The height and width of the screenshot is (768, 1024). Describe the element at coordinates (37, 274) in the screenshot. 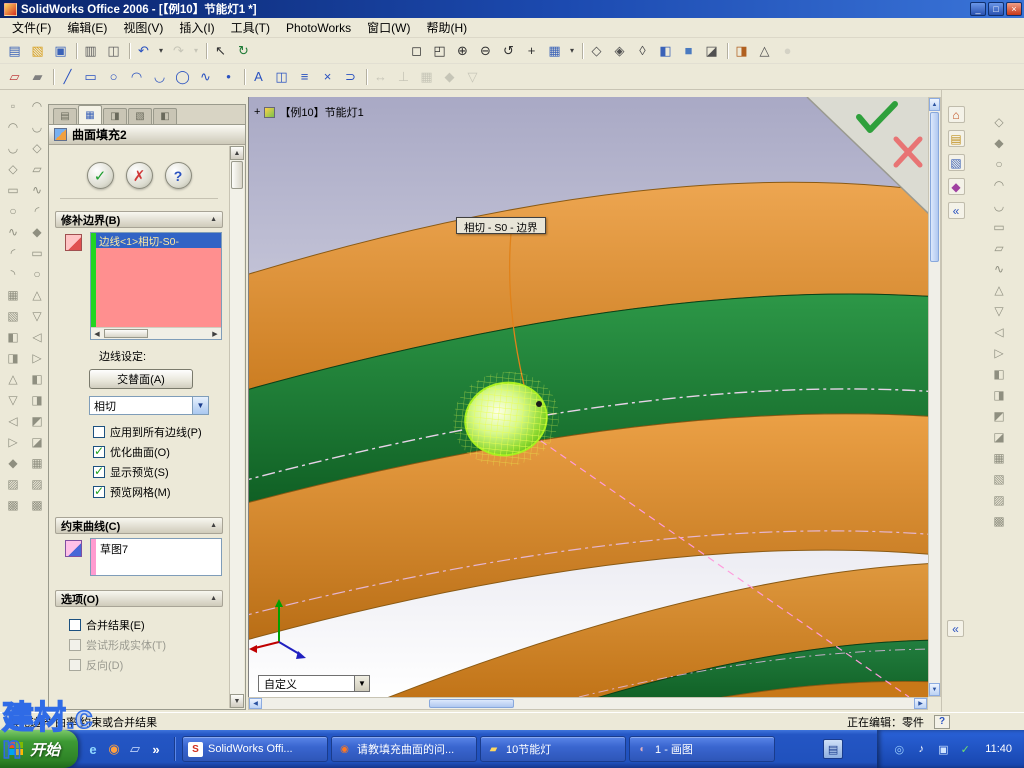

I see `surface-tool-icon: ○` at that location.